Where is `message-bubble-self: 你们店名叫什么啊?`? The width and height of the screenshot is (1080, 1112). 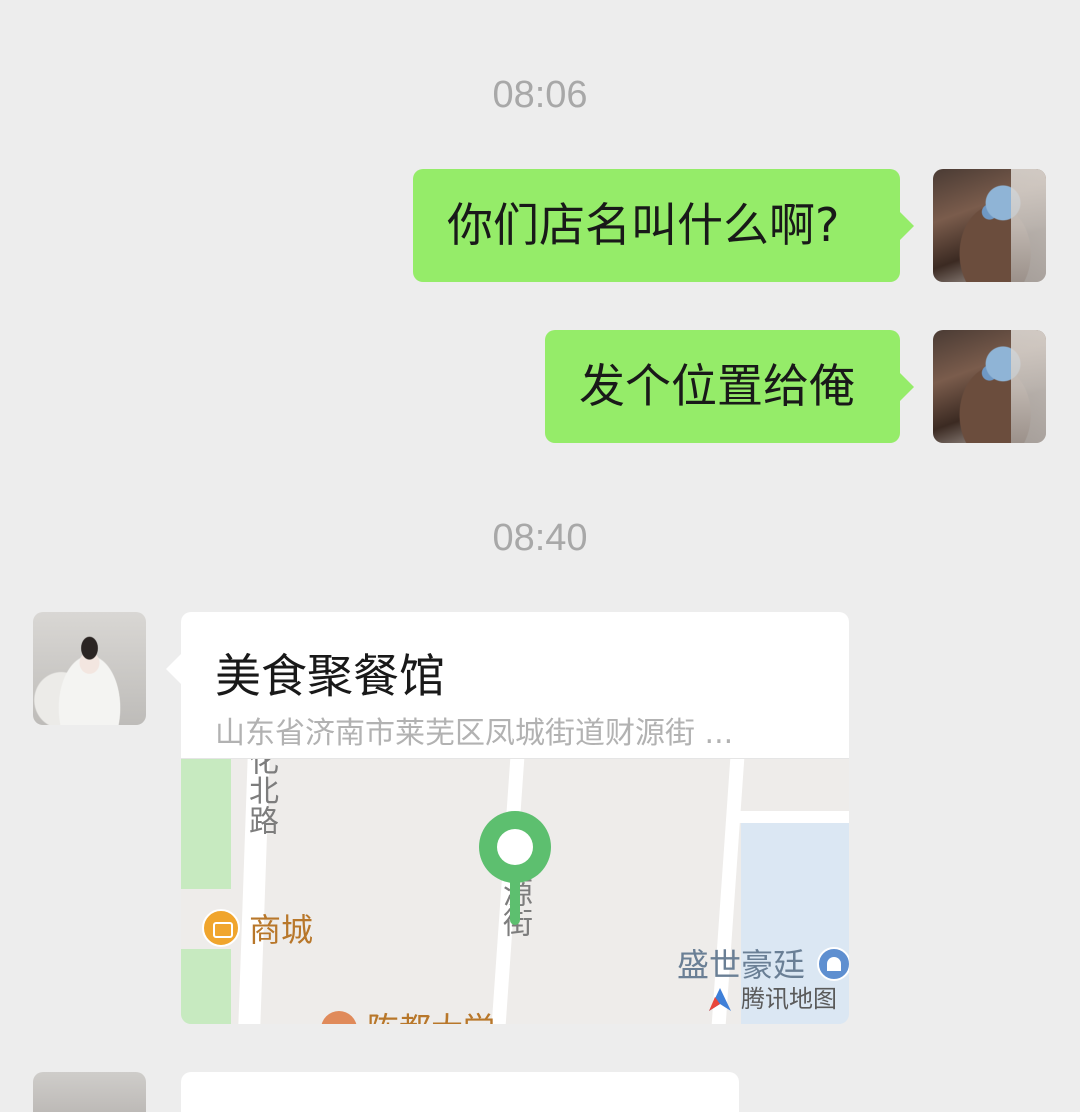
message-bubble-self: 你们店名叫什么啊? is located at coordinates (663, 225).